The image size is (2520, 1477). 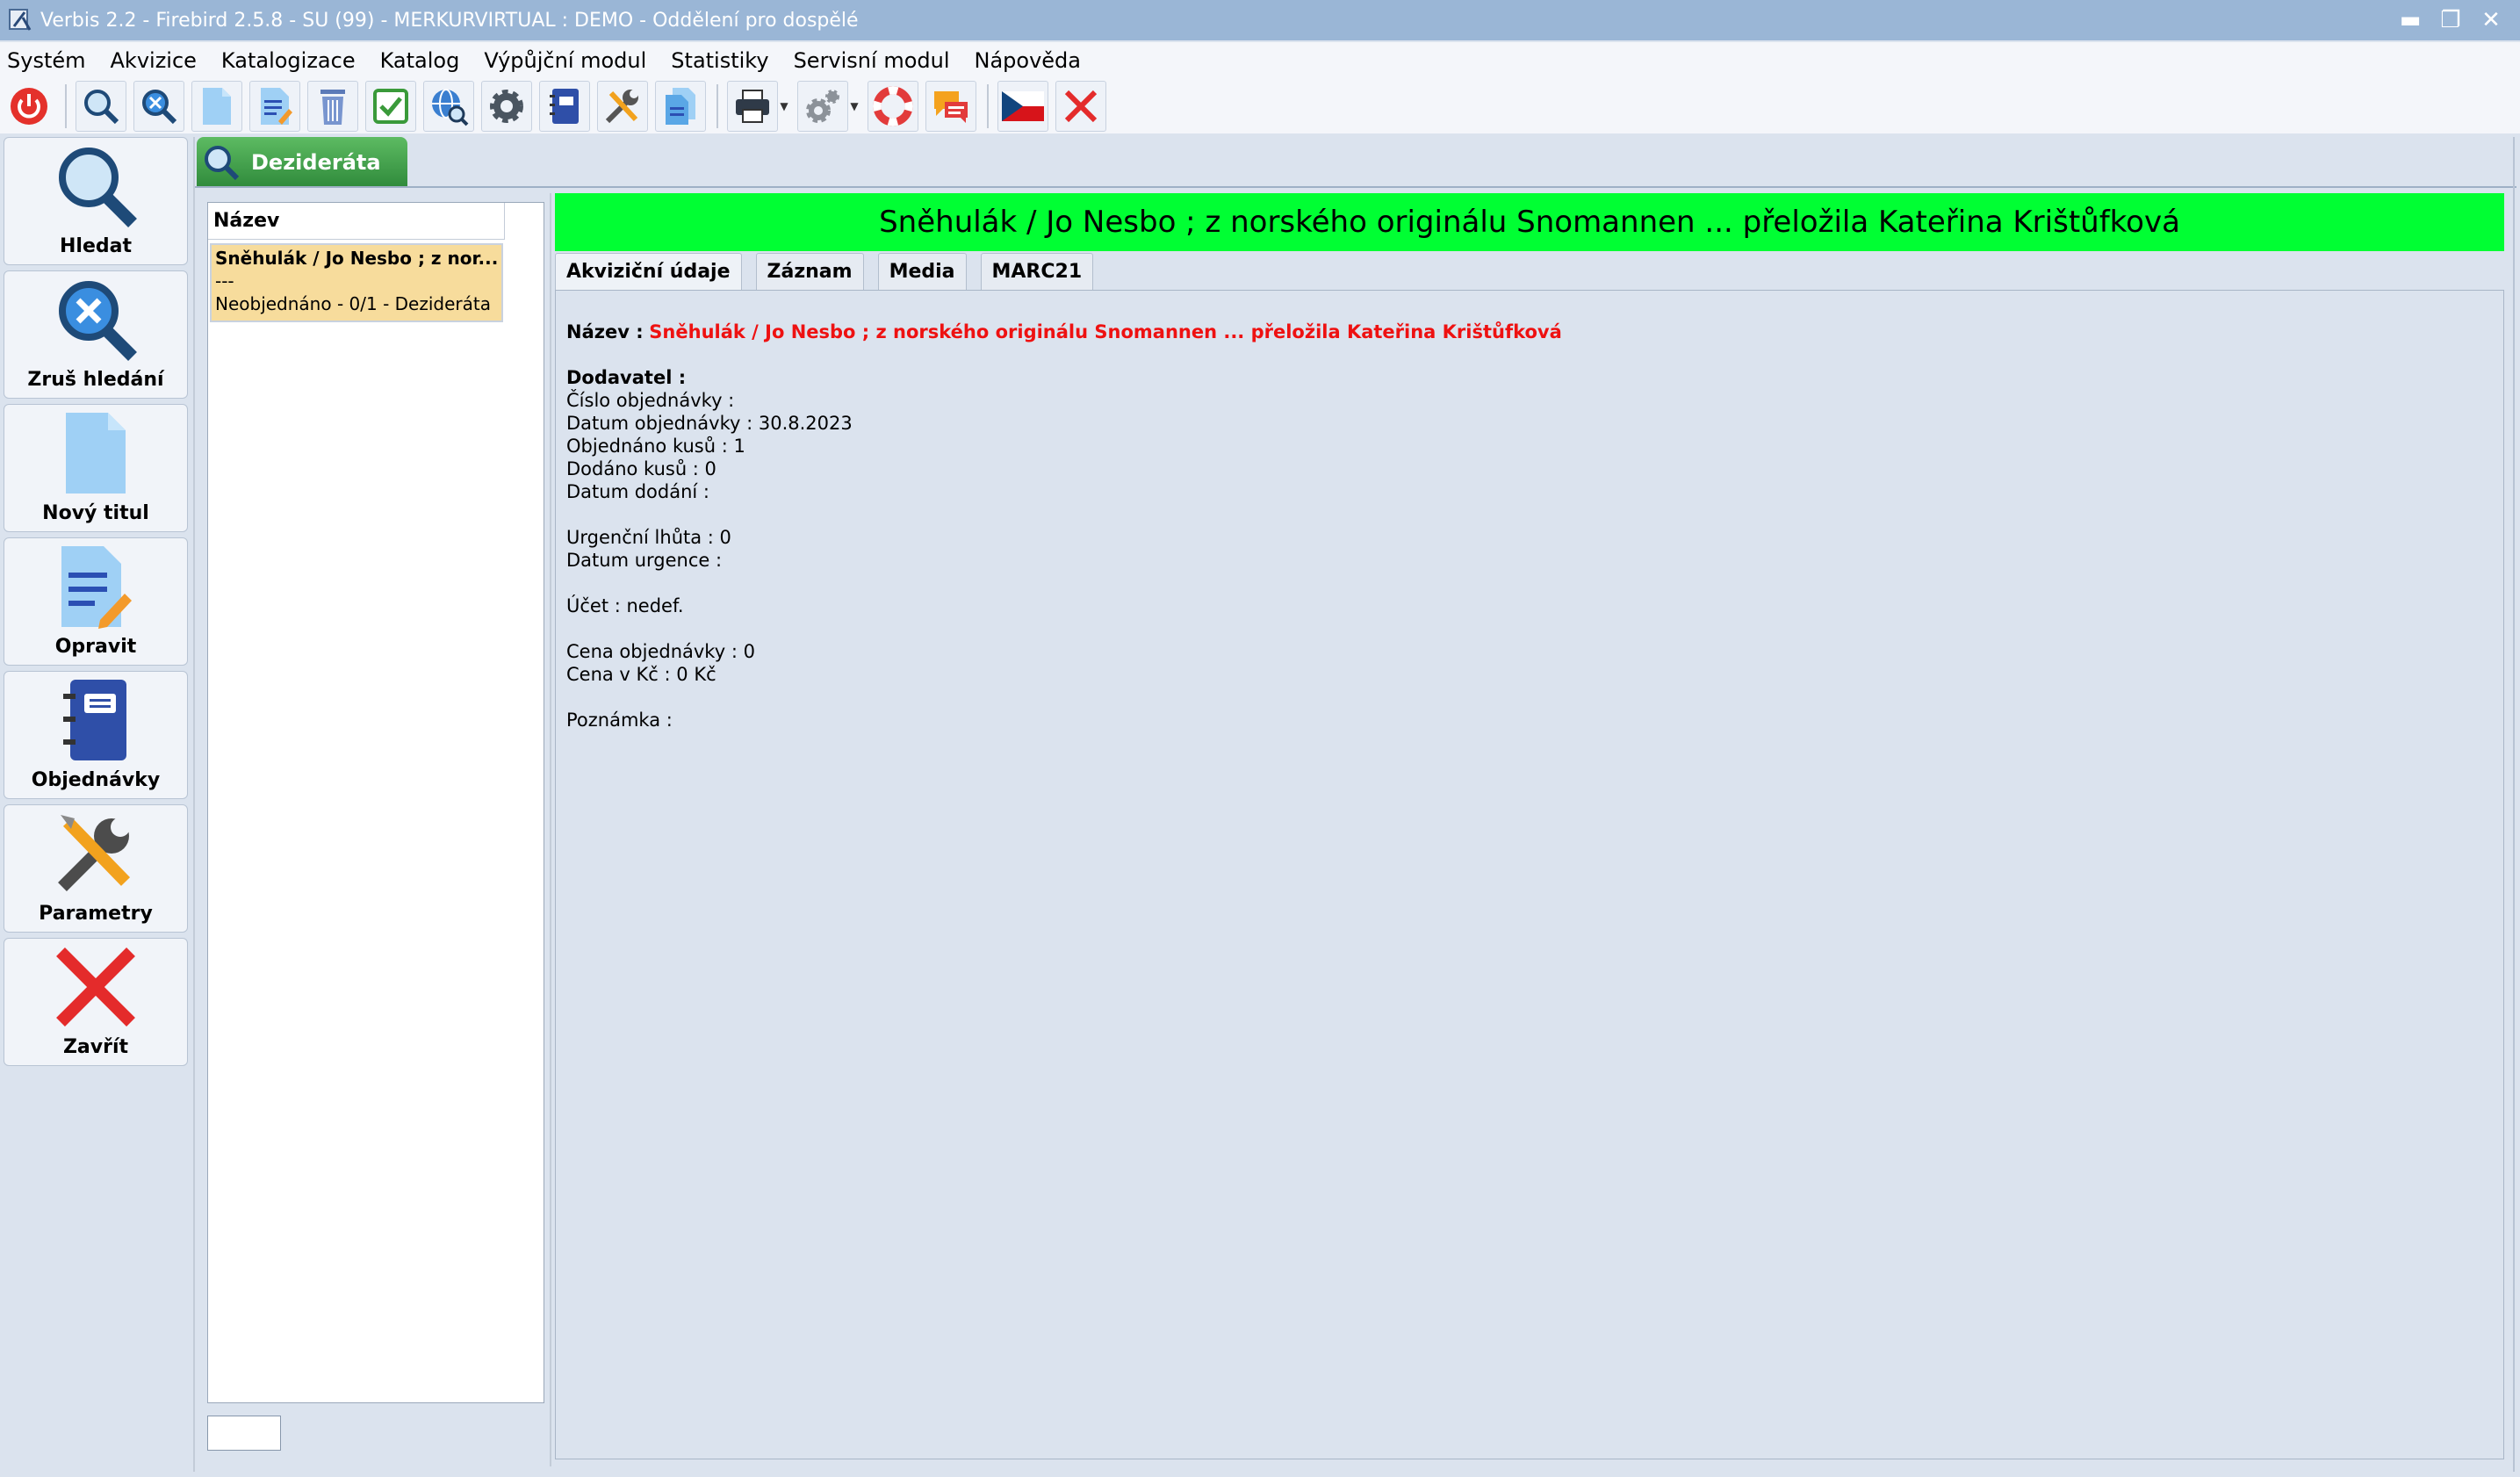 What do you see at coordinates (565, 60) in the screenshot?
I see `menu-circulation: Výpůjční modul` at bounding box center [565, 60].